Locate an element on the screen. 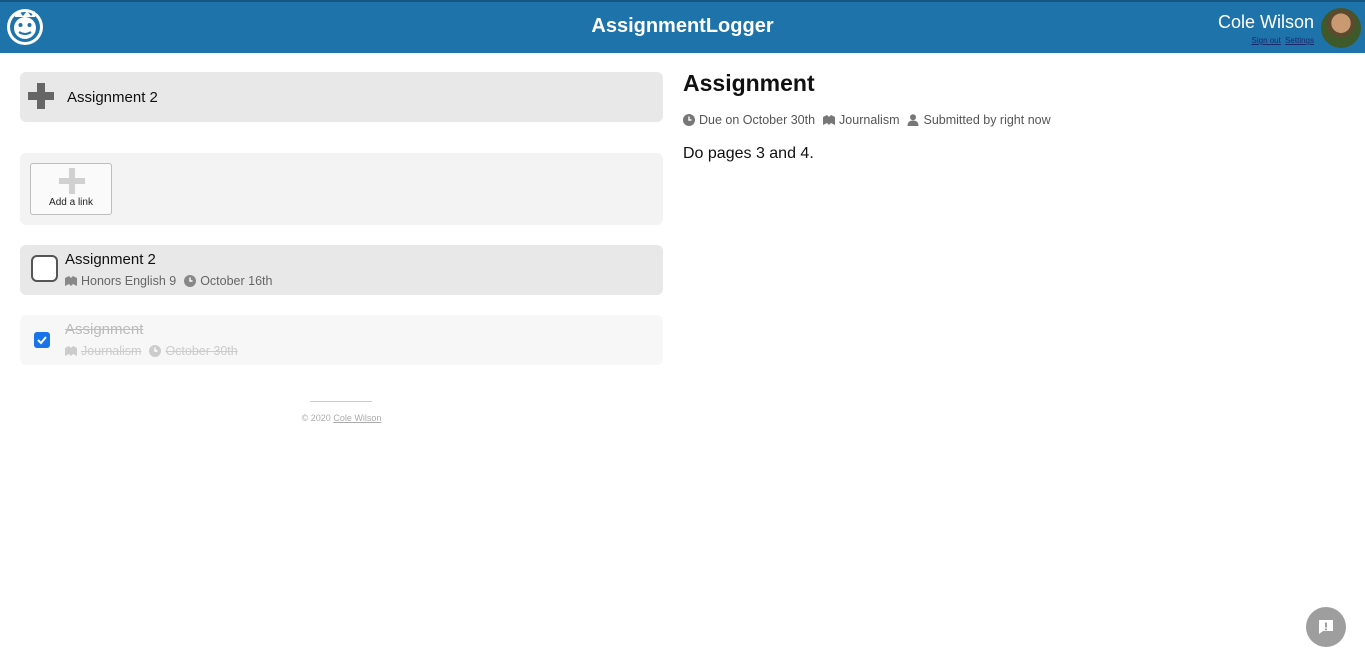 The image size is (1365, 666). detail-title: Assignment is located at coordinates (749, 83).